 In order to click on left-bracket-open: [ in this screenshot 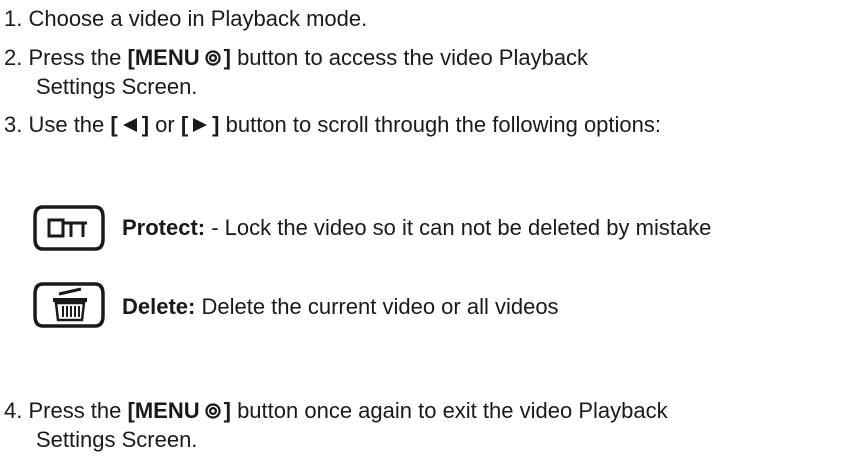, I will do `click(114, 124)`.